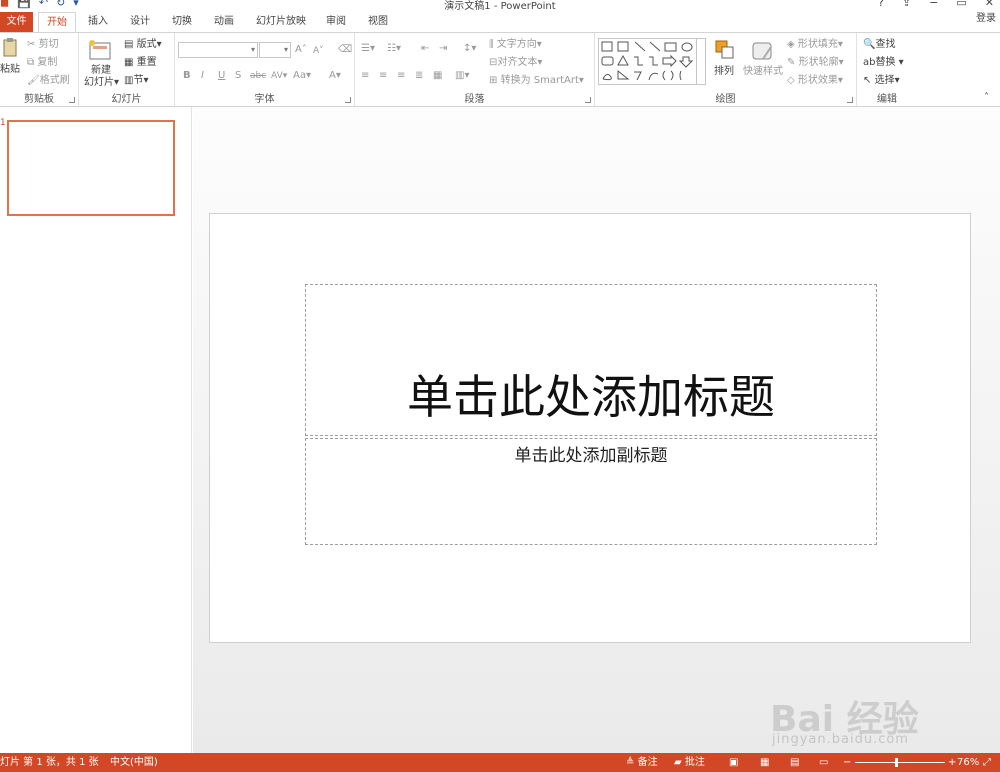 The image size is (1000, 772). What do you see at coordinates (134, 762) in the screenshot?
I see `language-indicator: 中文(中国)` at bounding box center [134, 762].